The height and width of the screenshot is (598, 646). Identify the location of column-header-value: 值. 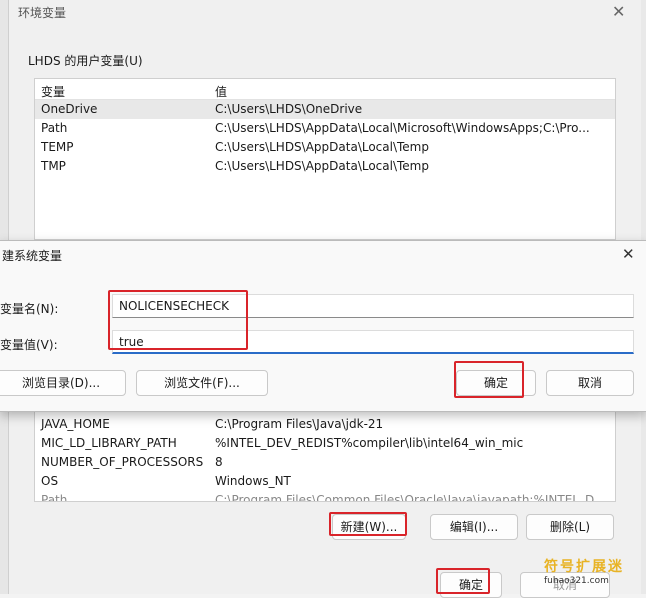
(221, 91).